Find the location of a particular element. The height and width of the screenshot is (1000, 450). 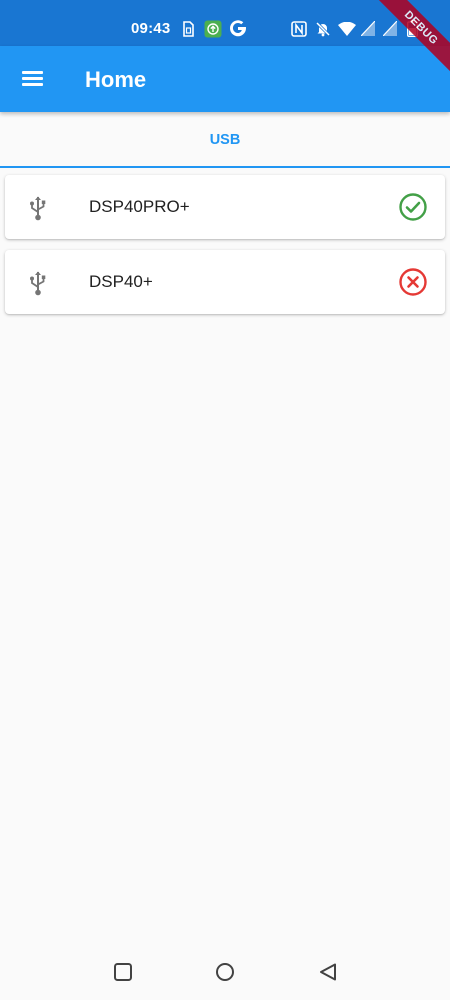

list-item: DSP40+ is located at coordinates (225, 282).